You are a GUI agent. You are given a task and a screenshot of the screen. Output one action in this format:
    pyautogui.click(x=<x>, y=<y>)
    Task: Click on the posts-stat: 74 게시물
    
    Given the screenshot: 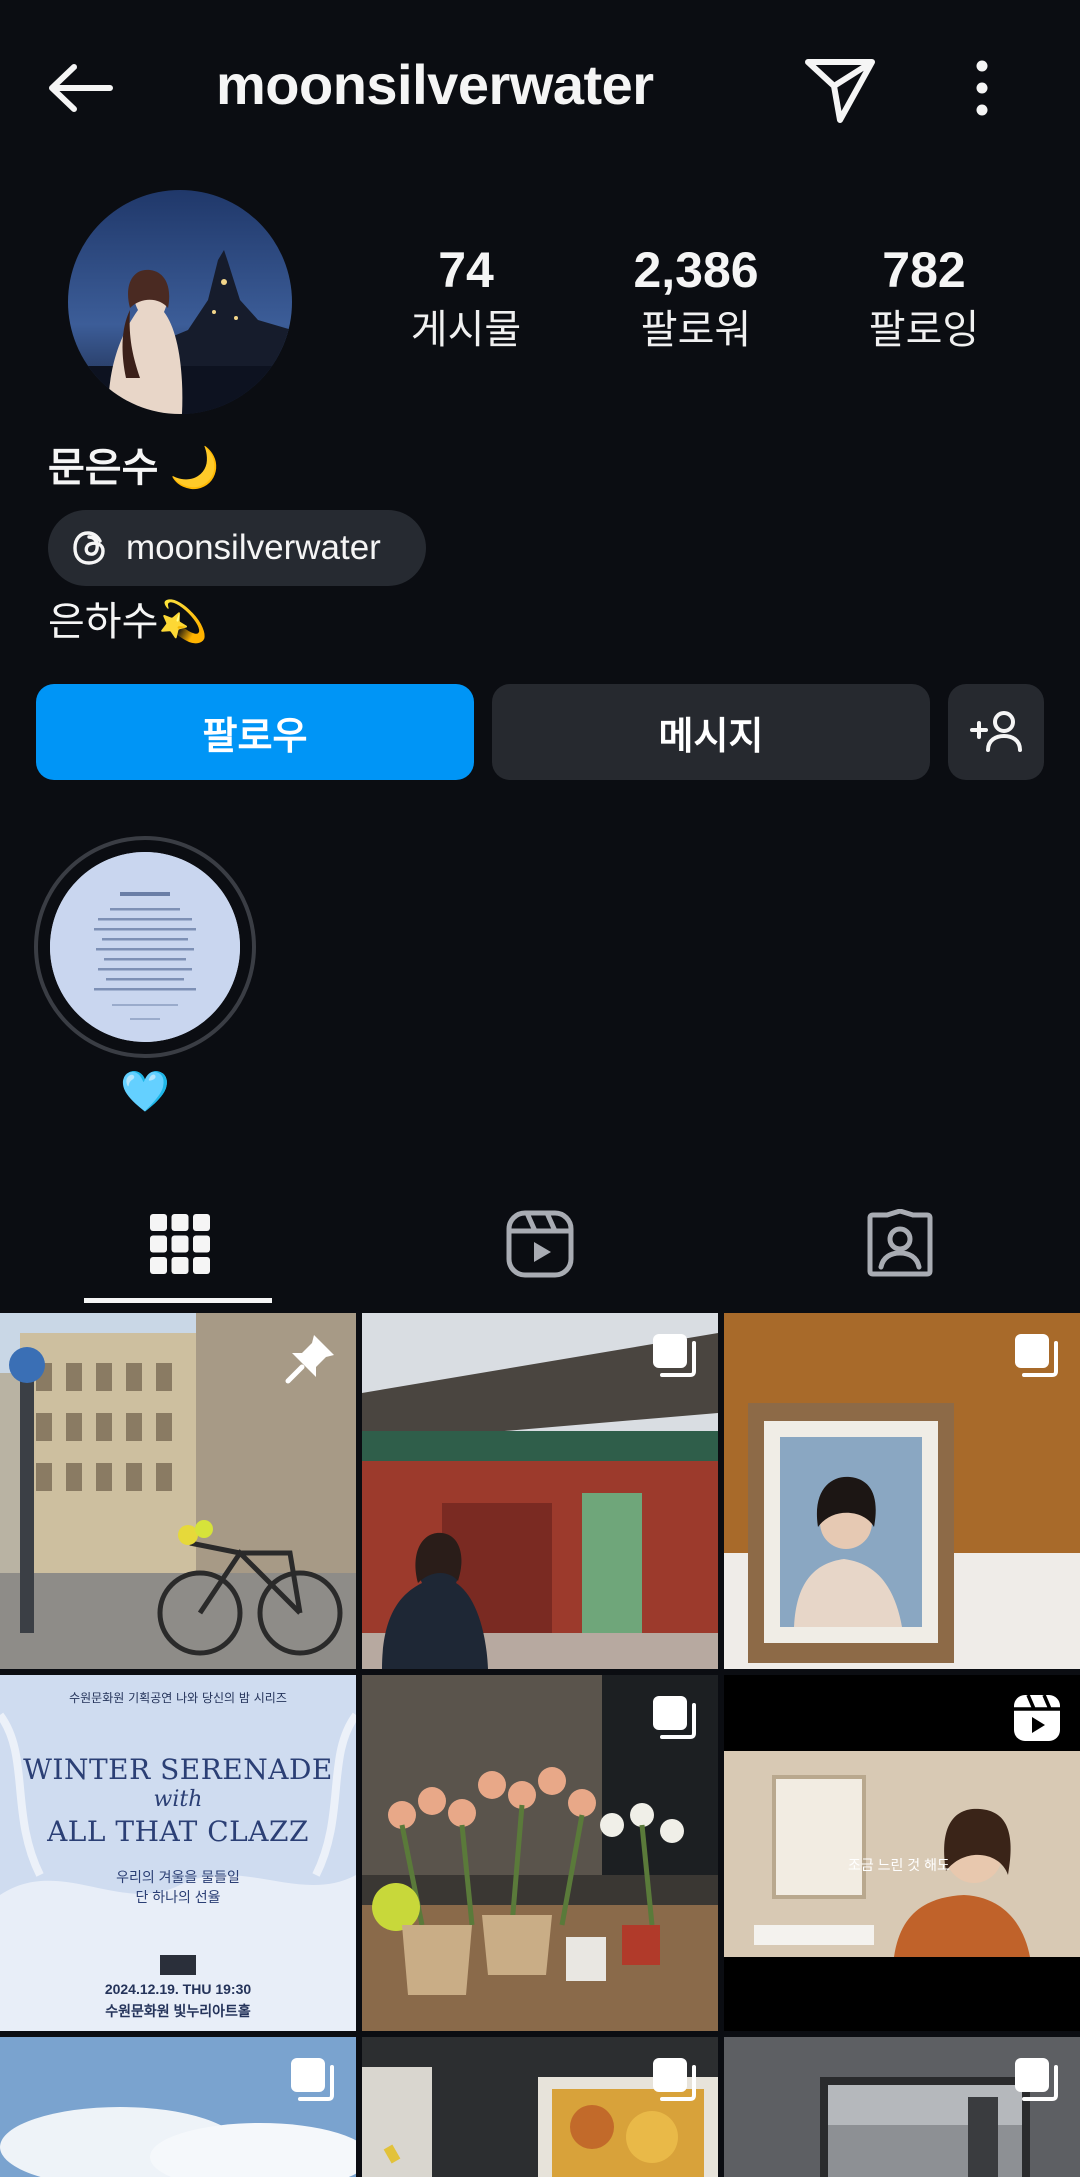 What is the action you would take?
    pyautogui.click(x=466, y=300)
    